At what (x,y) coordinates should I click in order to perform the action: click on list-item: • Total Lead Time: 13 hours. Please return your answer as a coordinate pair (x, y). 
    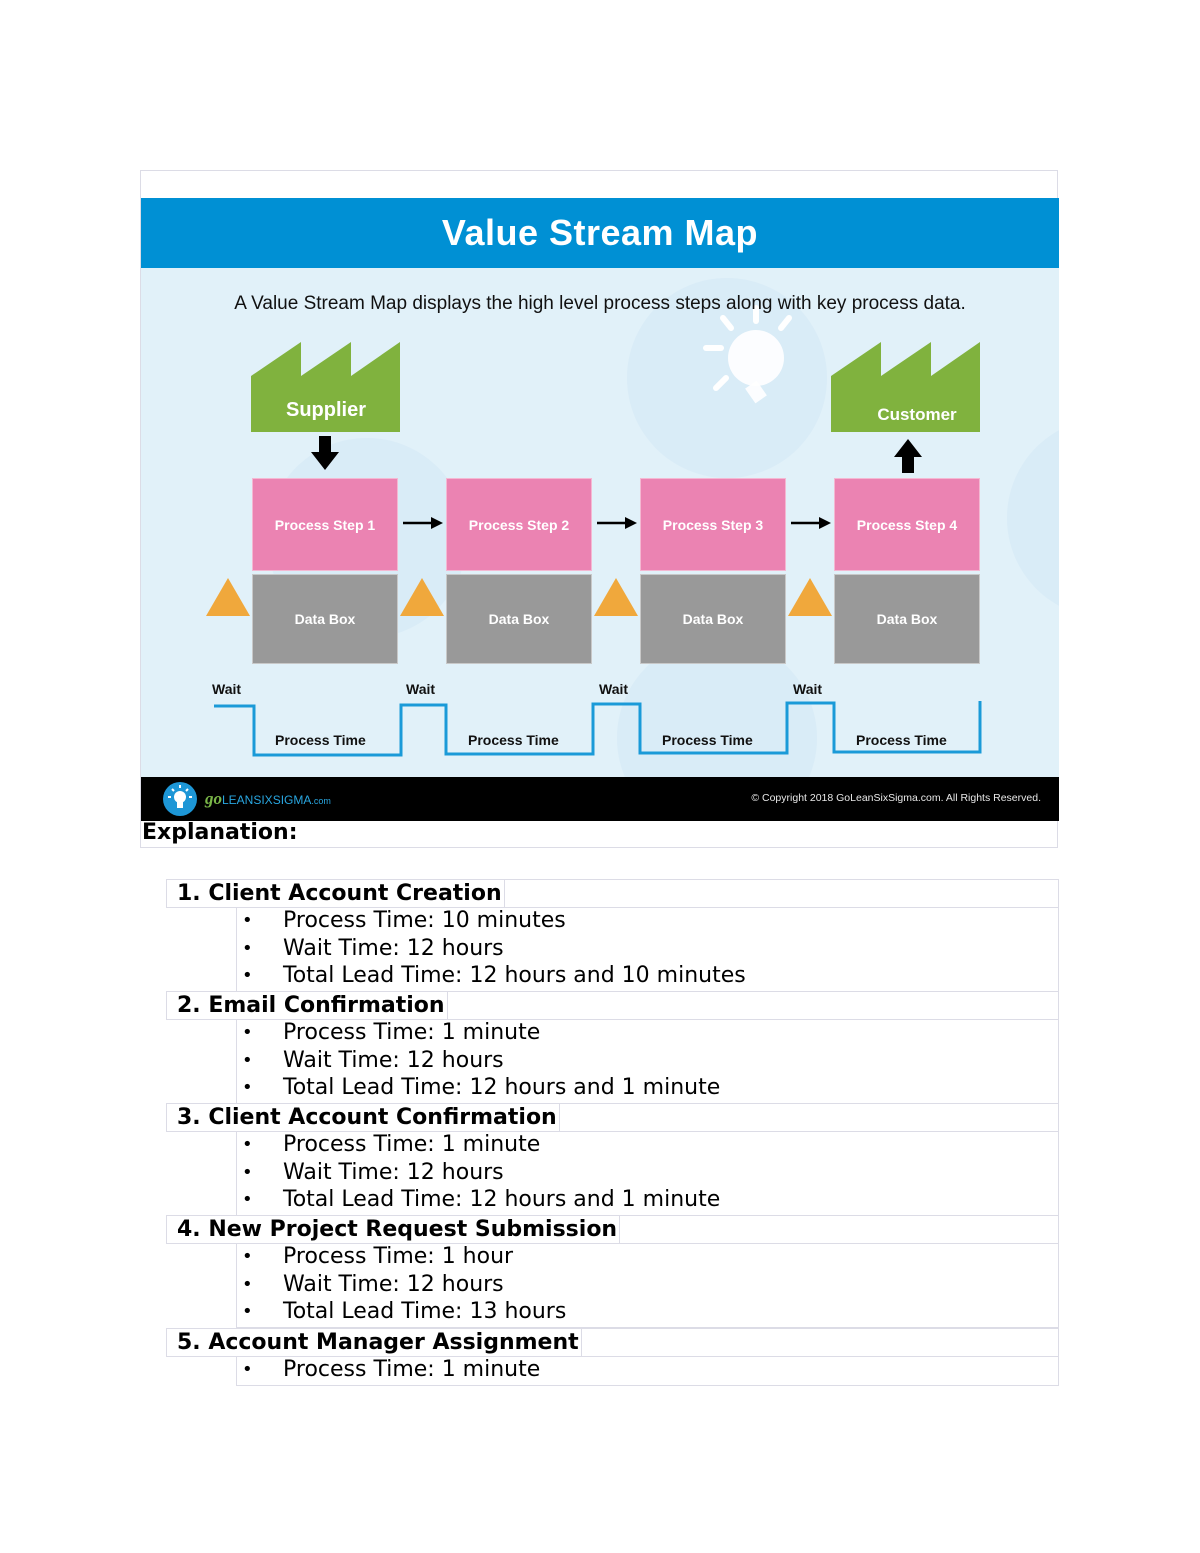
    Looking at the image, I should click on (647, 1312).